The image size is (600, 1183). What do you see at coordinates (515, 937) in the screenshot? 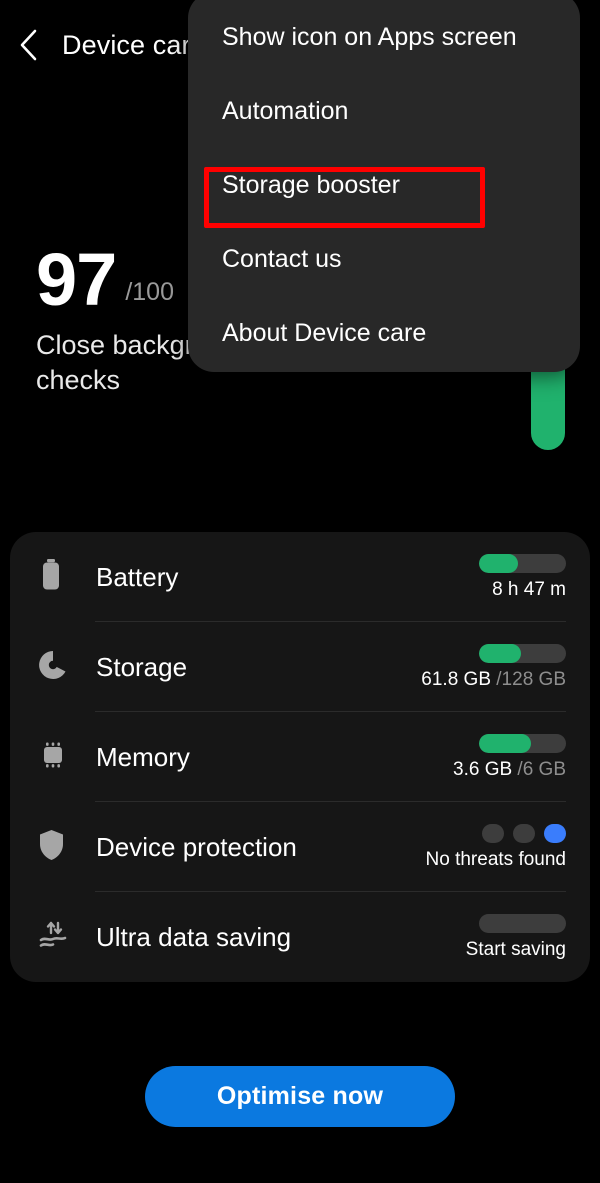
I see `status-row-indicator: Start saving` at bounding box center [515, 937].